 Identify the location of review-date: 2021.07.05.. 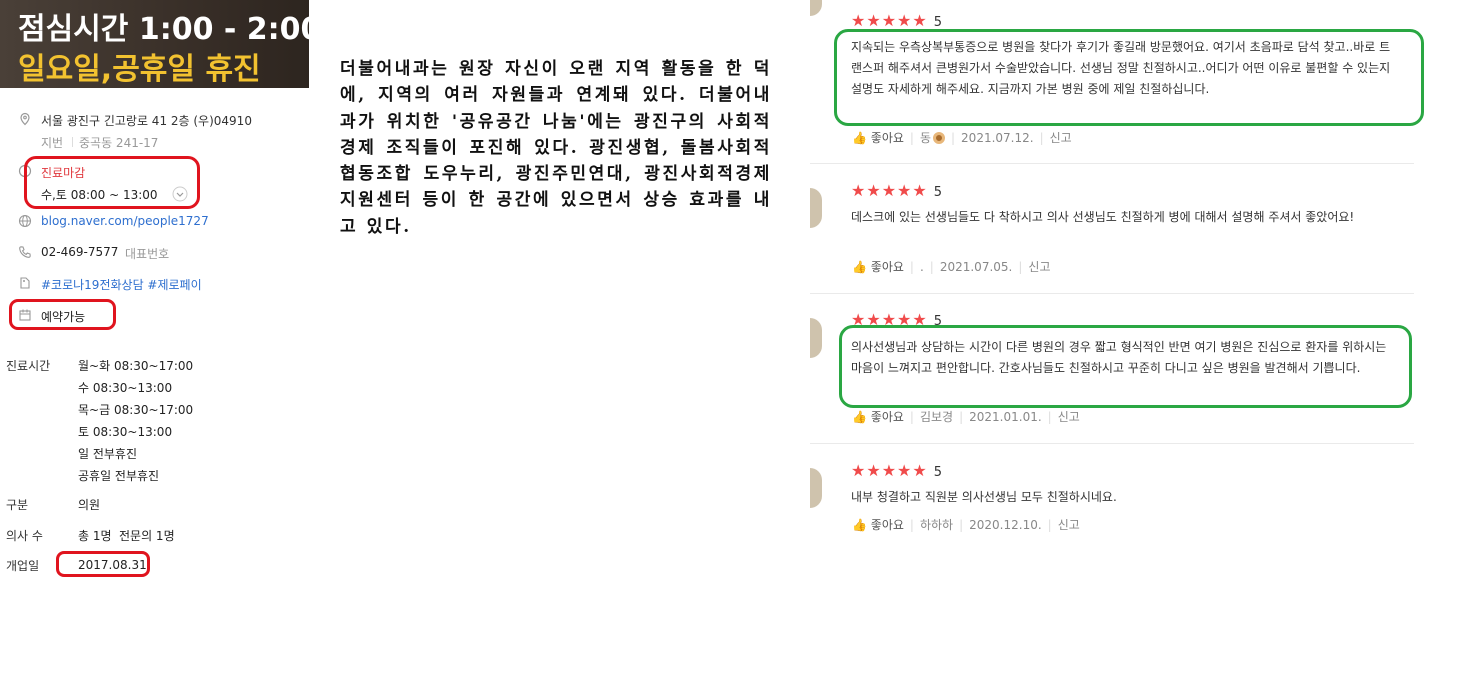
(976, 267).